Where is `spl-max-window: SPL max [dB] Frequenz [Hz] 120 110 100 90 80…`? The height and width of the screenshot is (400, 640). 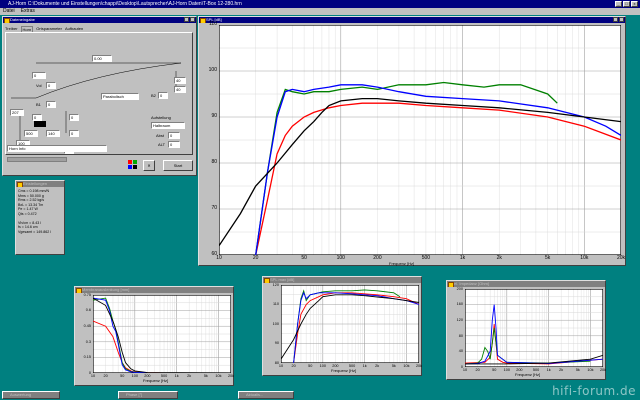
spl-max-window: SPL max [dB] Frequenz [Hz] 120 110 100 90 80… is located at coordinates (342, 326).